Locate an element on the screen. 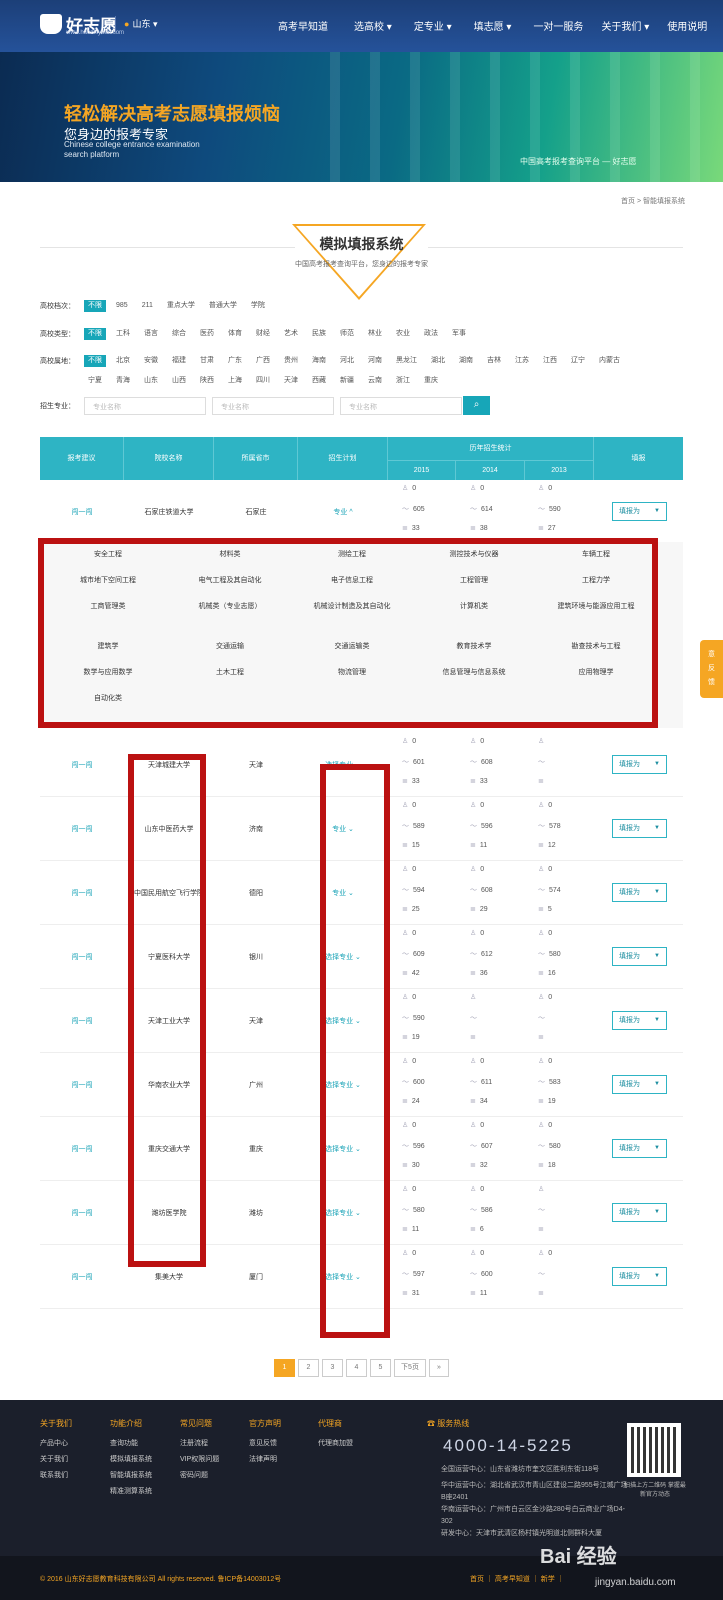 The height and width of the screenshot is (1600, 723). type-option: 体育 is located at coordinates (235, 334).